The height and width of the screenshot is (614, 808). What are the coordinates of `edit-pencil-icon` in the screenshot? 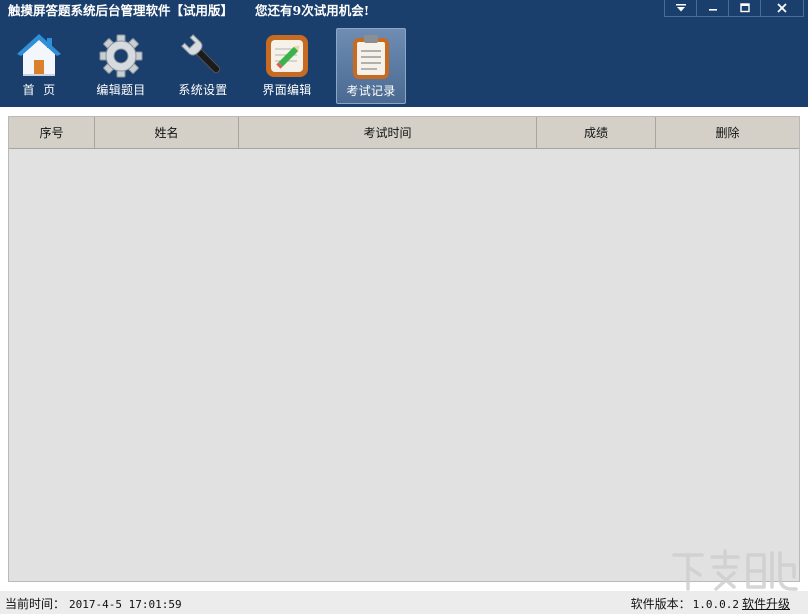 It's located at (287, 56).